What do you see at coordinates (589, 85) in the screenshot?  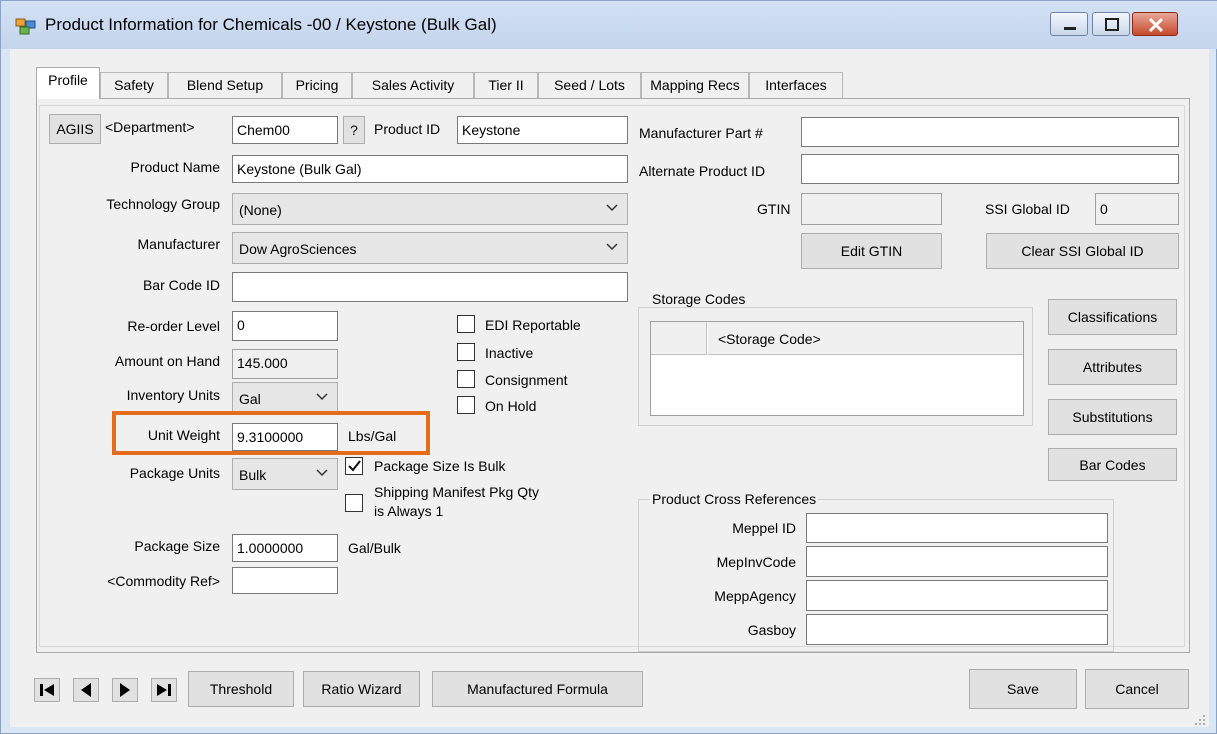 I see `tab-seed-lots: Seed / Lots` at bounding box center [589, 85].